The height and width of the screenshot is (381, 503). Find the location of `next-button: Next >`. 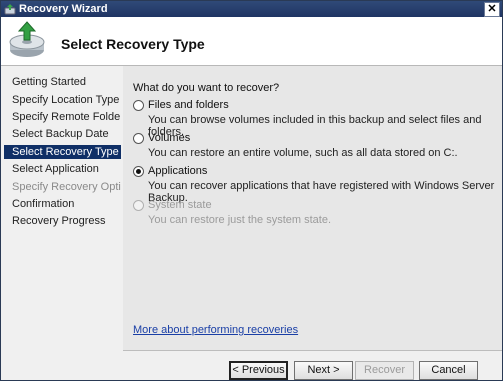

next-button: Next > is located at coordinates (323, 370).